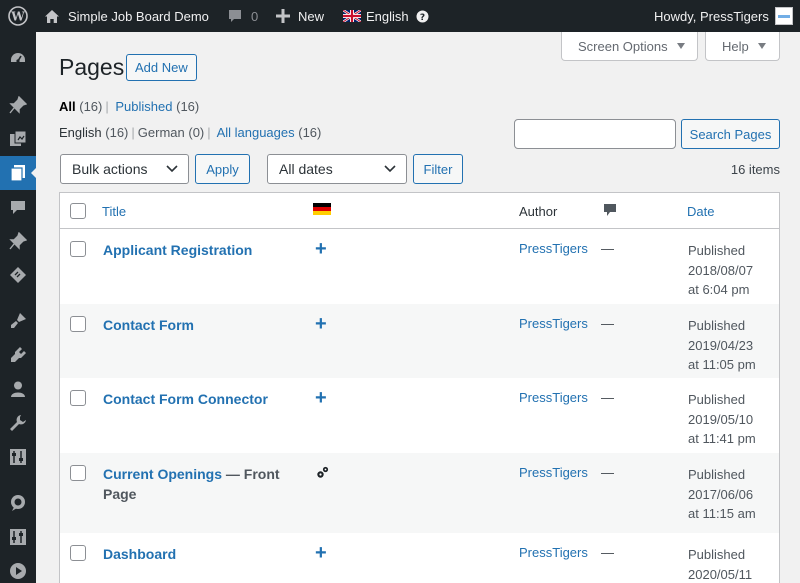 The width and height of the screenshot is (800, 583). I want to click on menu-settings, so click(18, 457).